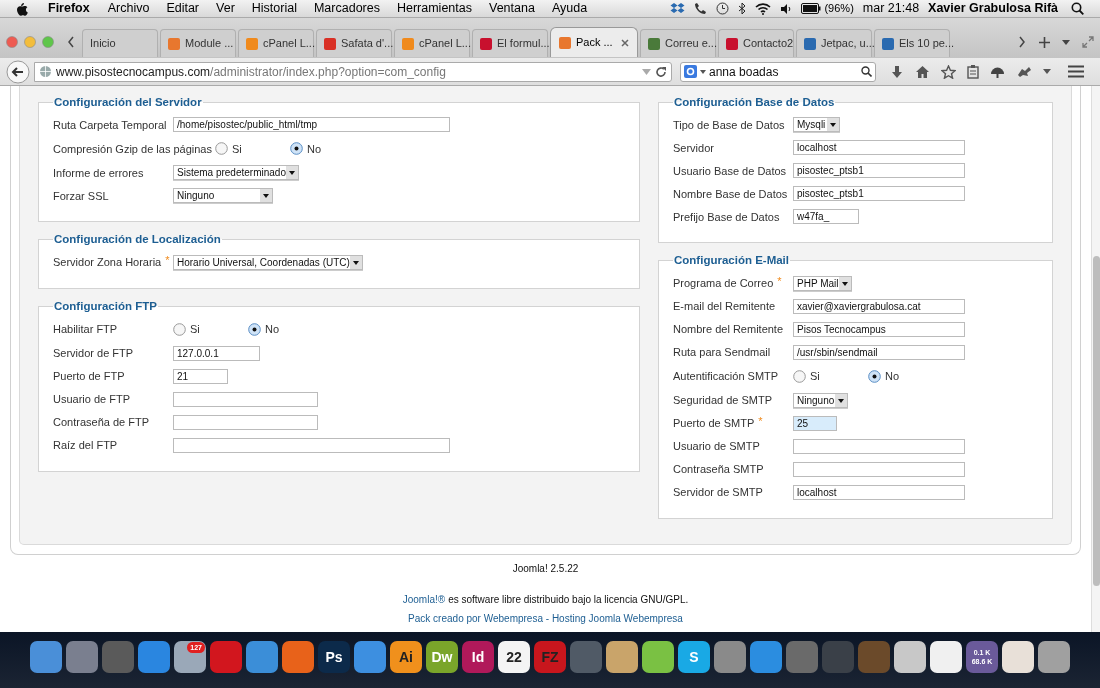 This screenshot has width=1100, height=688. Describe the element at coordinates (826, 217) in the screenshot. I see `text-field: w47fa_` at that location.